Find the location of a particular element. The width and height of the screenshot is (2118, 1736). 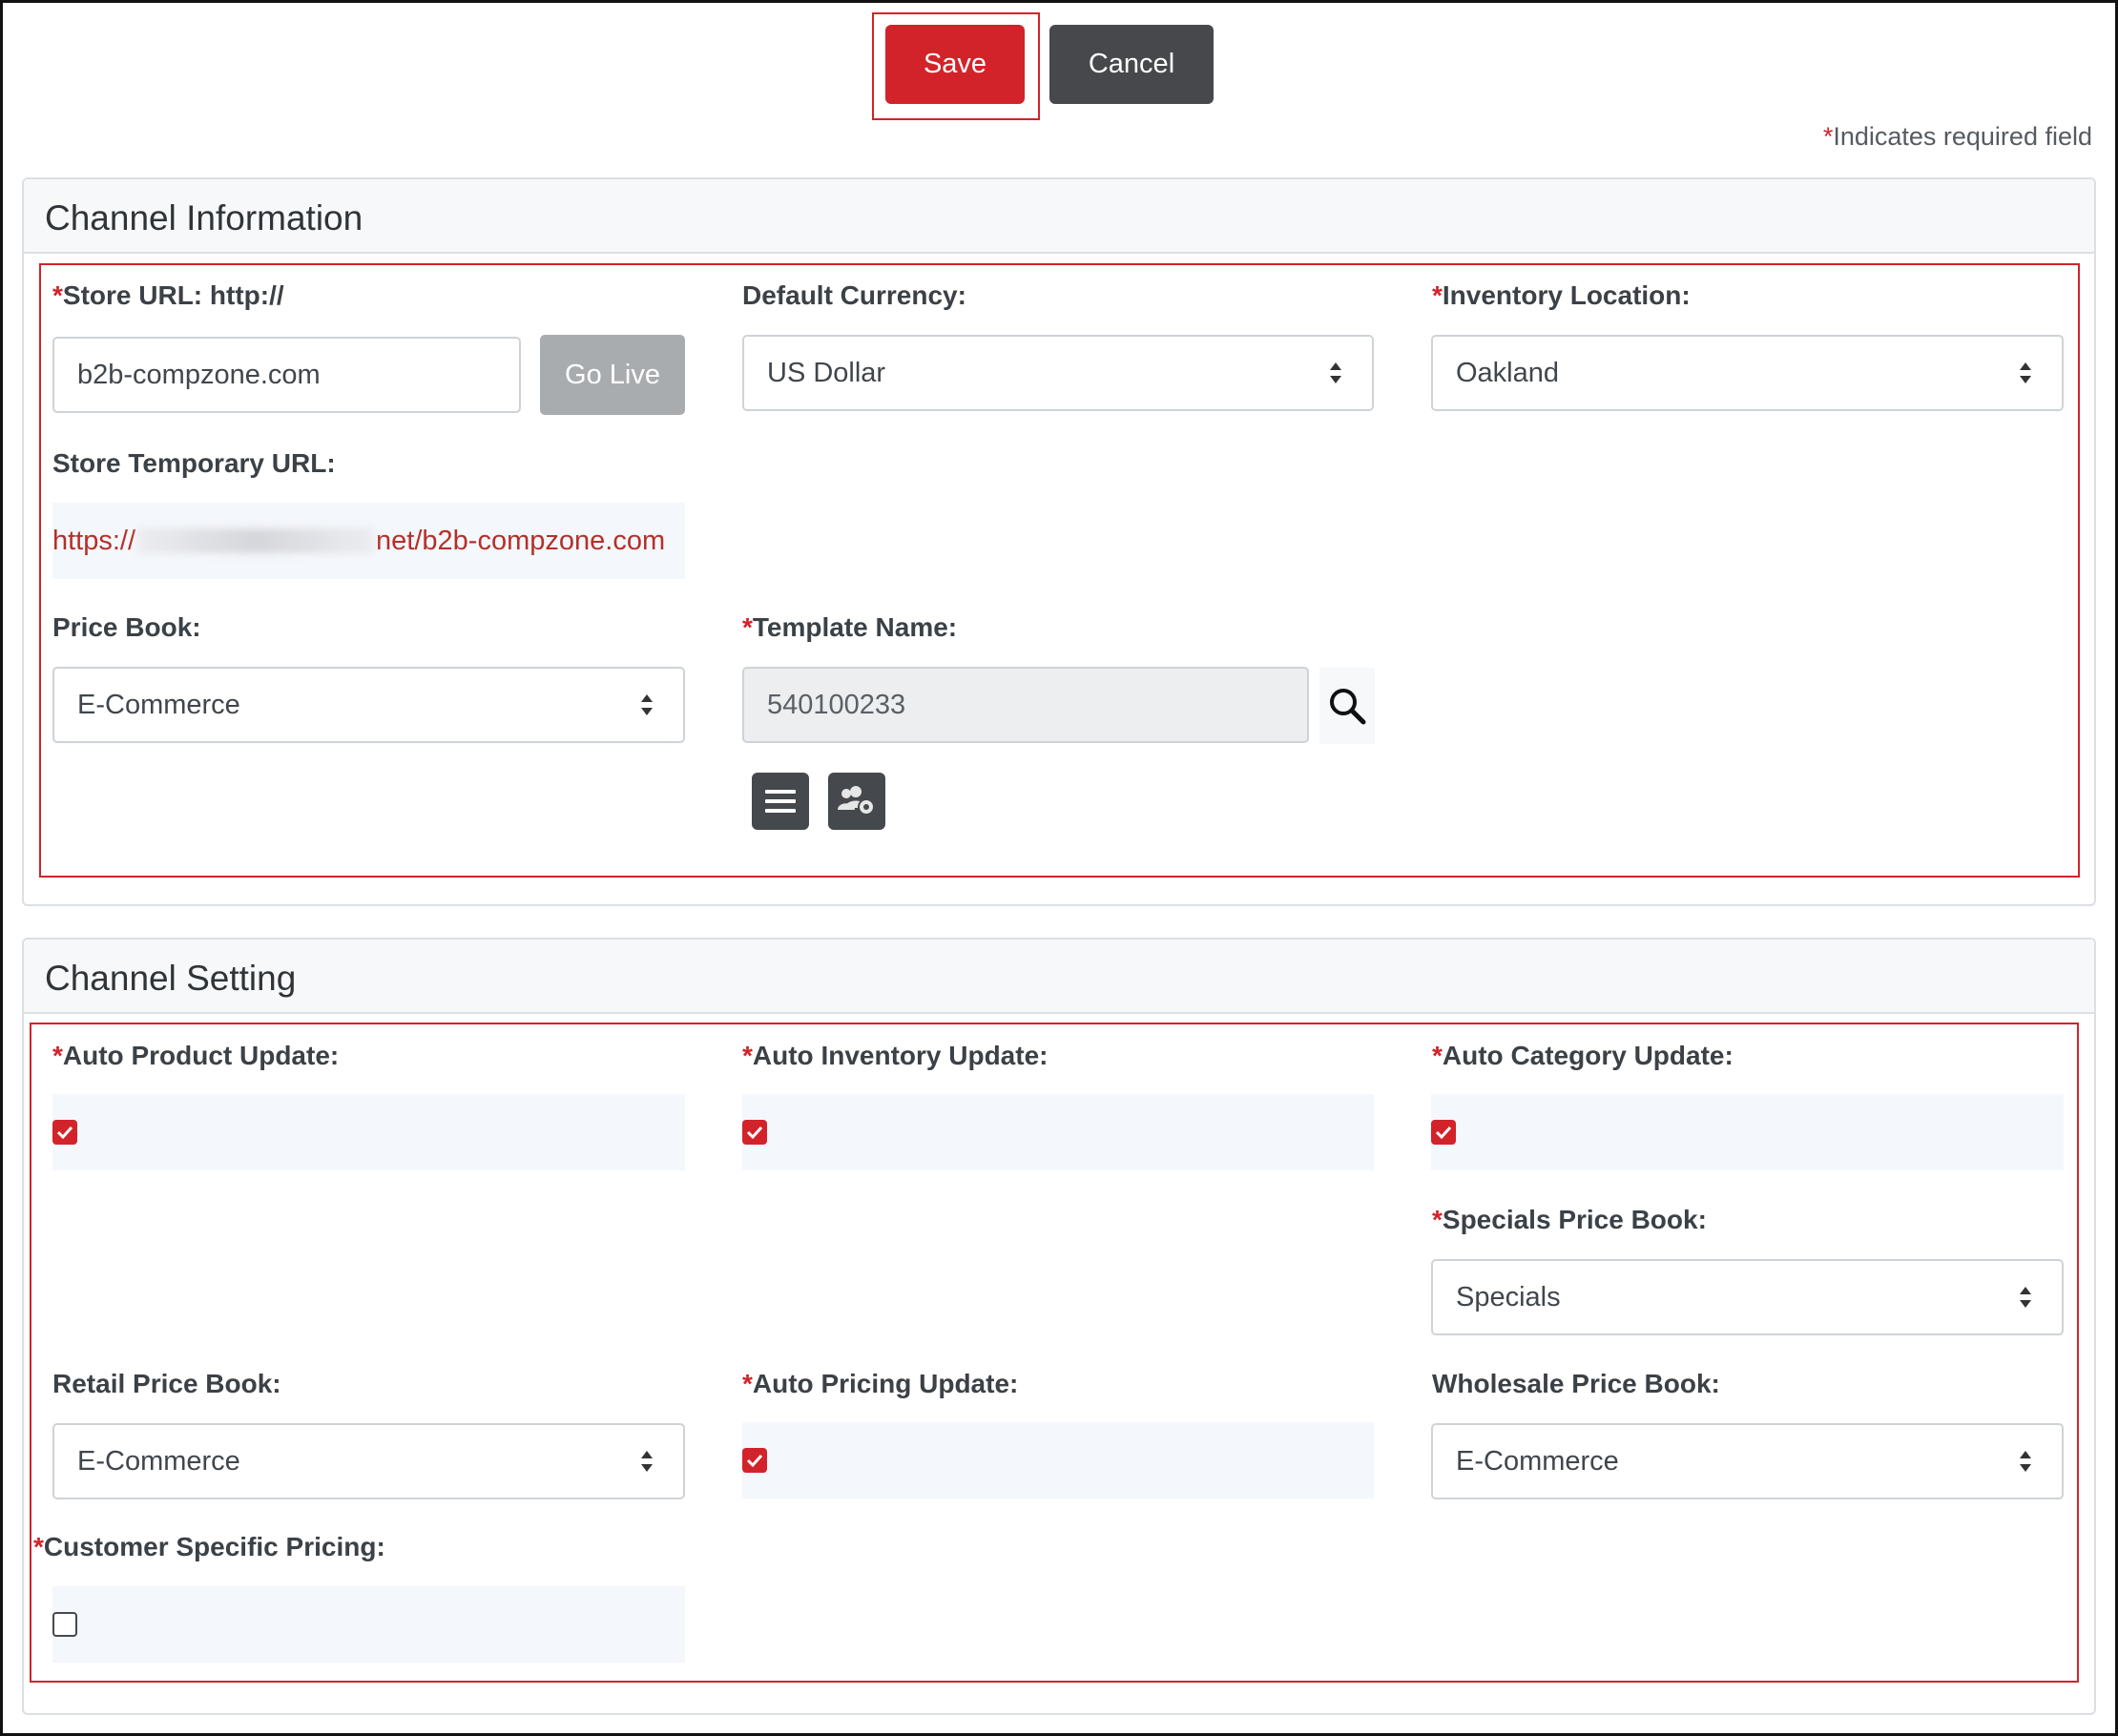

auto-pricing-update-field is located at coordinates (1058, 1460).